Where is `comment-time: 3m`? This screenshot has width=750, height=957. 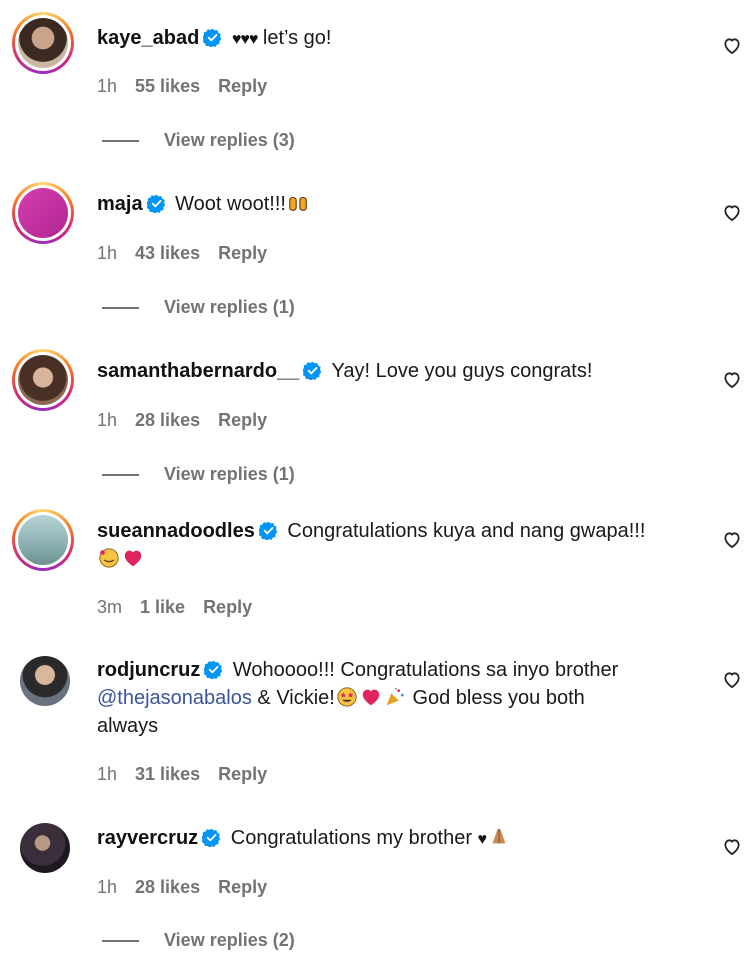 comment-time: 3m is located at coordinates (110, 607).